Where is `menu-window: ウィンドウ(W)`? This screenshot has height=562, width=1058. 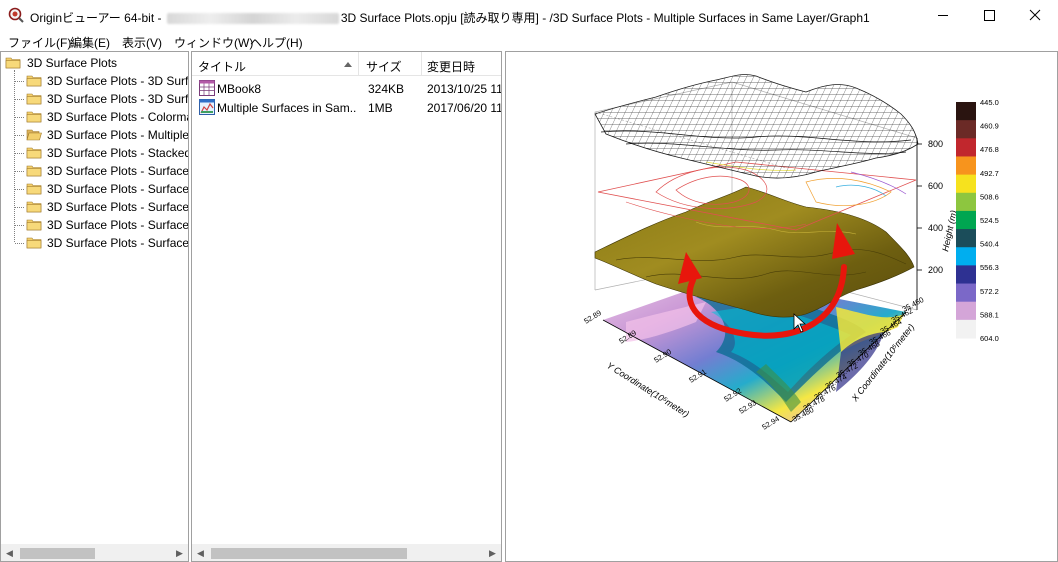 menu-window: ウィンドウ(W) is located at coordinates (213, 42).